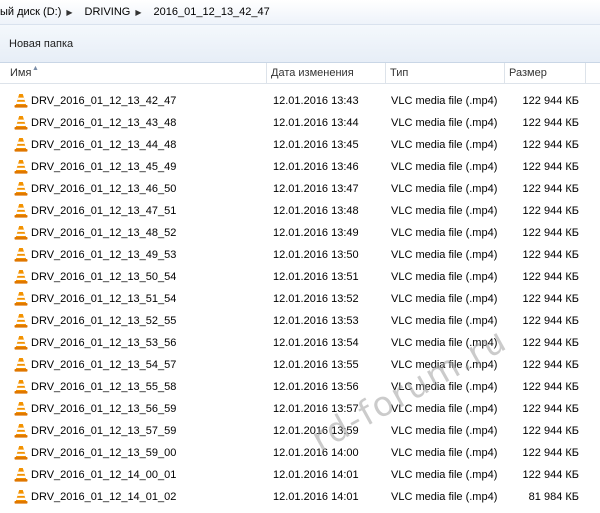 The height and width of the screenshot is (513, 600). What do you see at coordinates (445, 73) in the screenshot?
I see `column-header-type: Тип` at bounding box center [445, 73].